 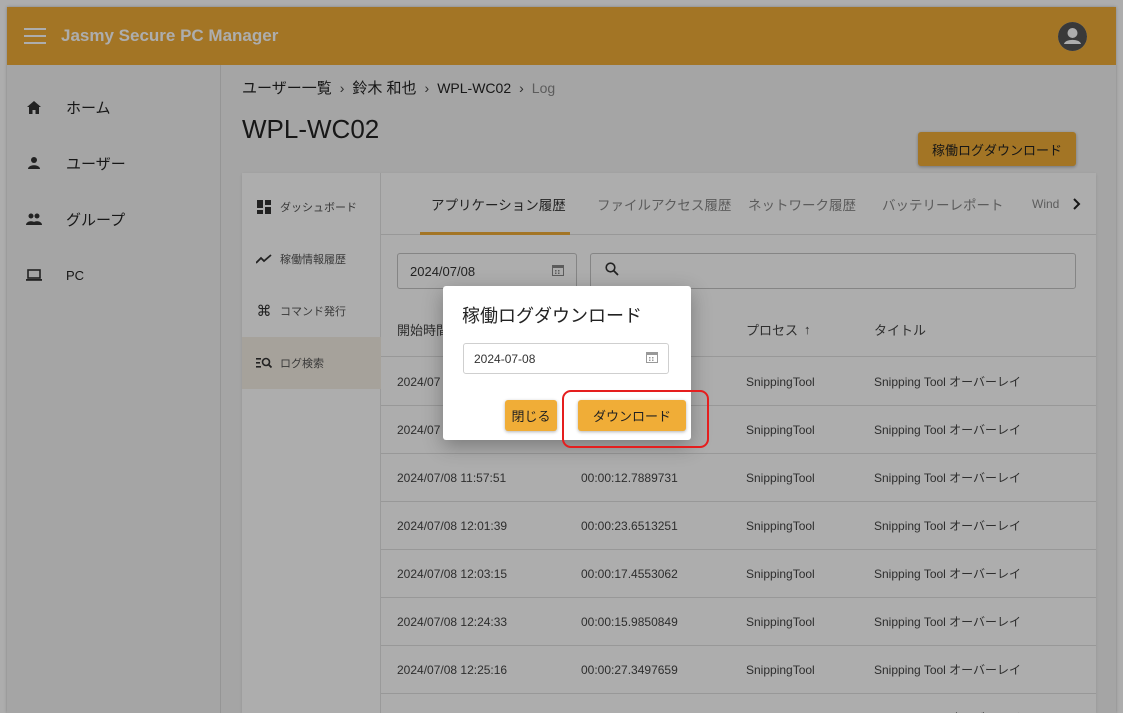 What do you see at coordinates (652, 358) in the screenshot?
I see `calendar-icon` at bounding box center [652, 358].